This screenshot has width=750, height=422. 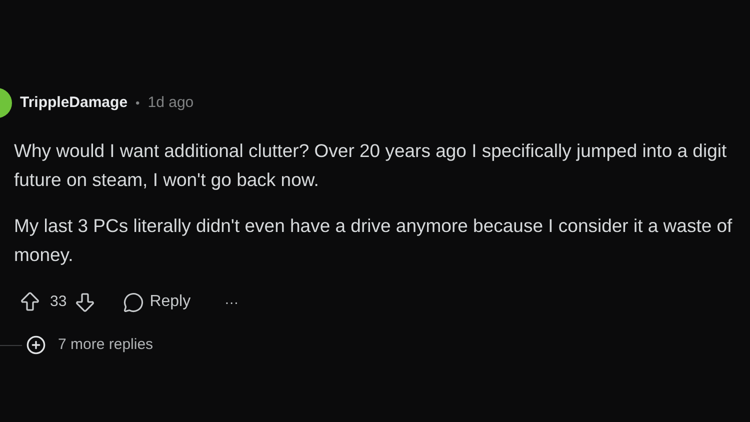 What do you see at coordinates (133, 302) in the screenshot?
I see `speech-bubble-icon` at bounding box center [133, 302].